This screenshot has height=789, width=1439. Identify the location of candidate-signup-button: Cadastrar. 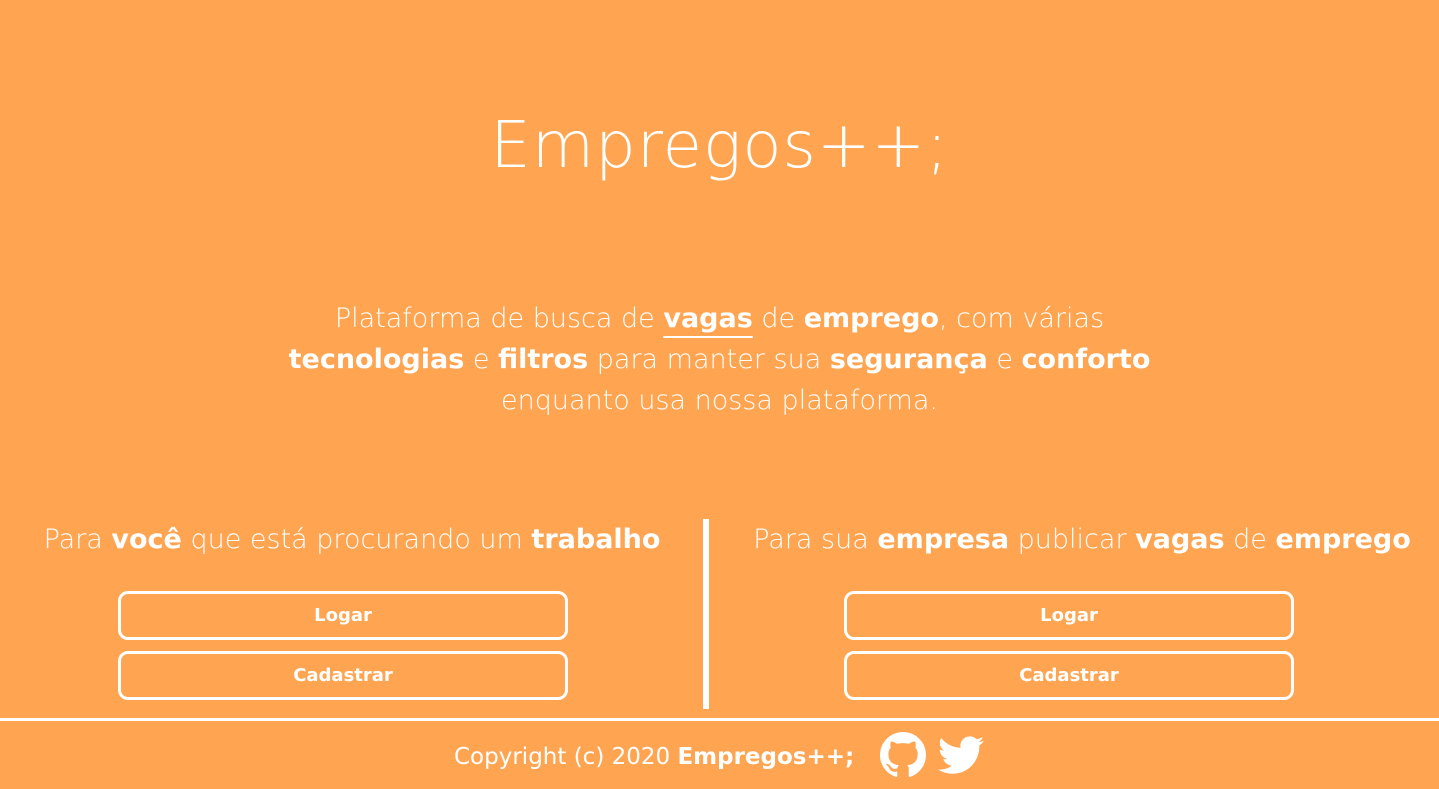
(343, 675).